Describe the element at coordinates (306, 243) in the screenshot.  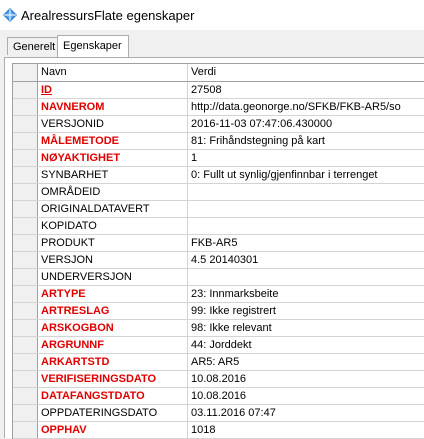
I see `property-value: FKB-AR5` at that location.